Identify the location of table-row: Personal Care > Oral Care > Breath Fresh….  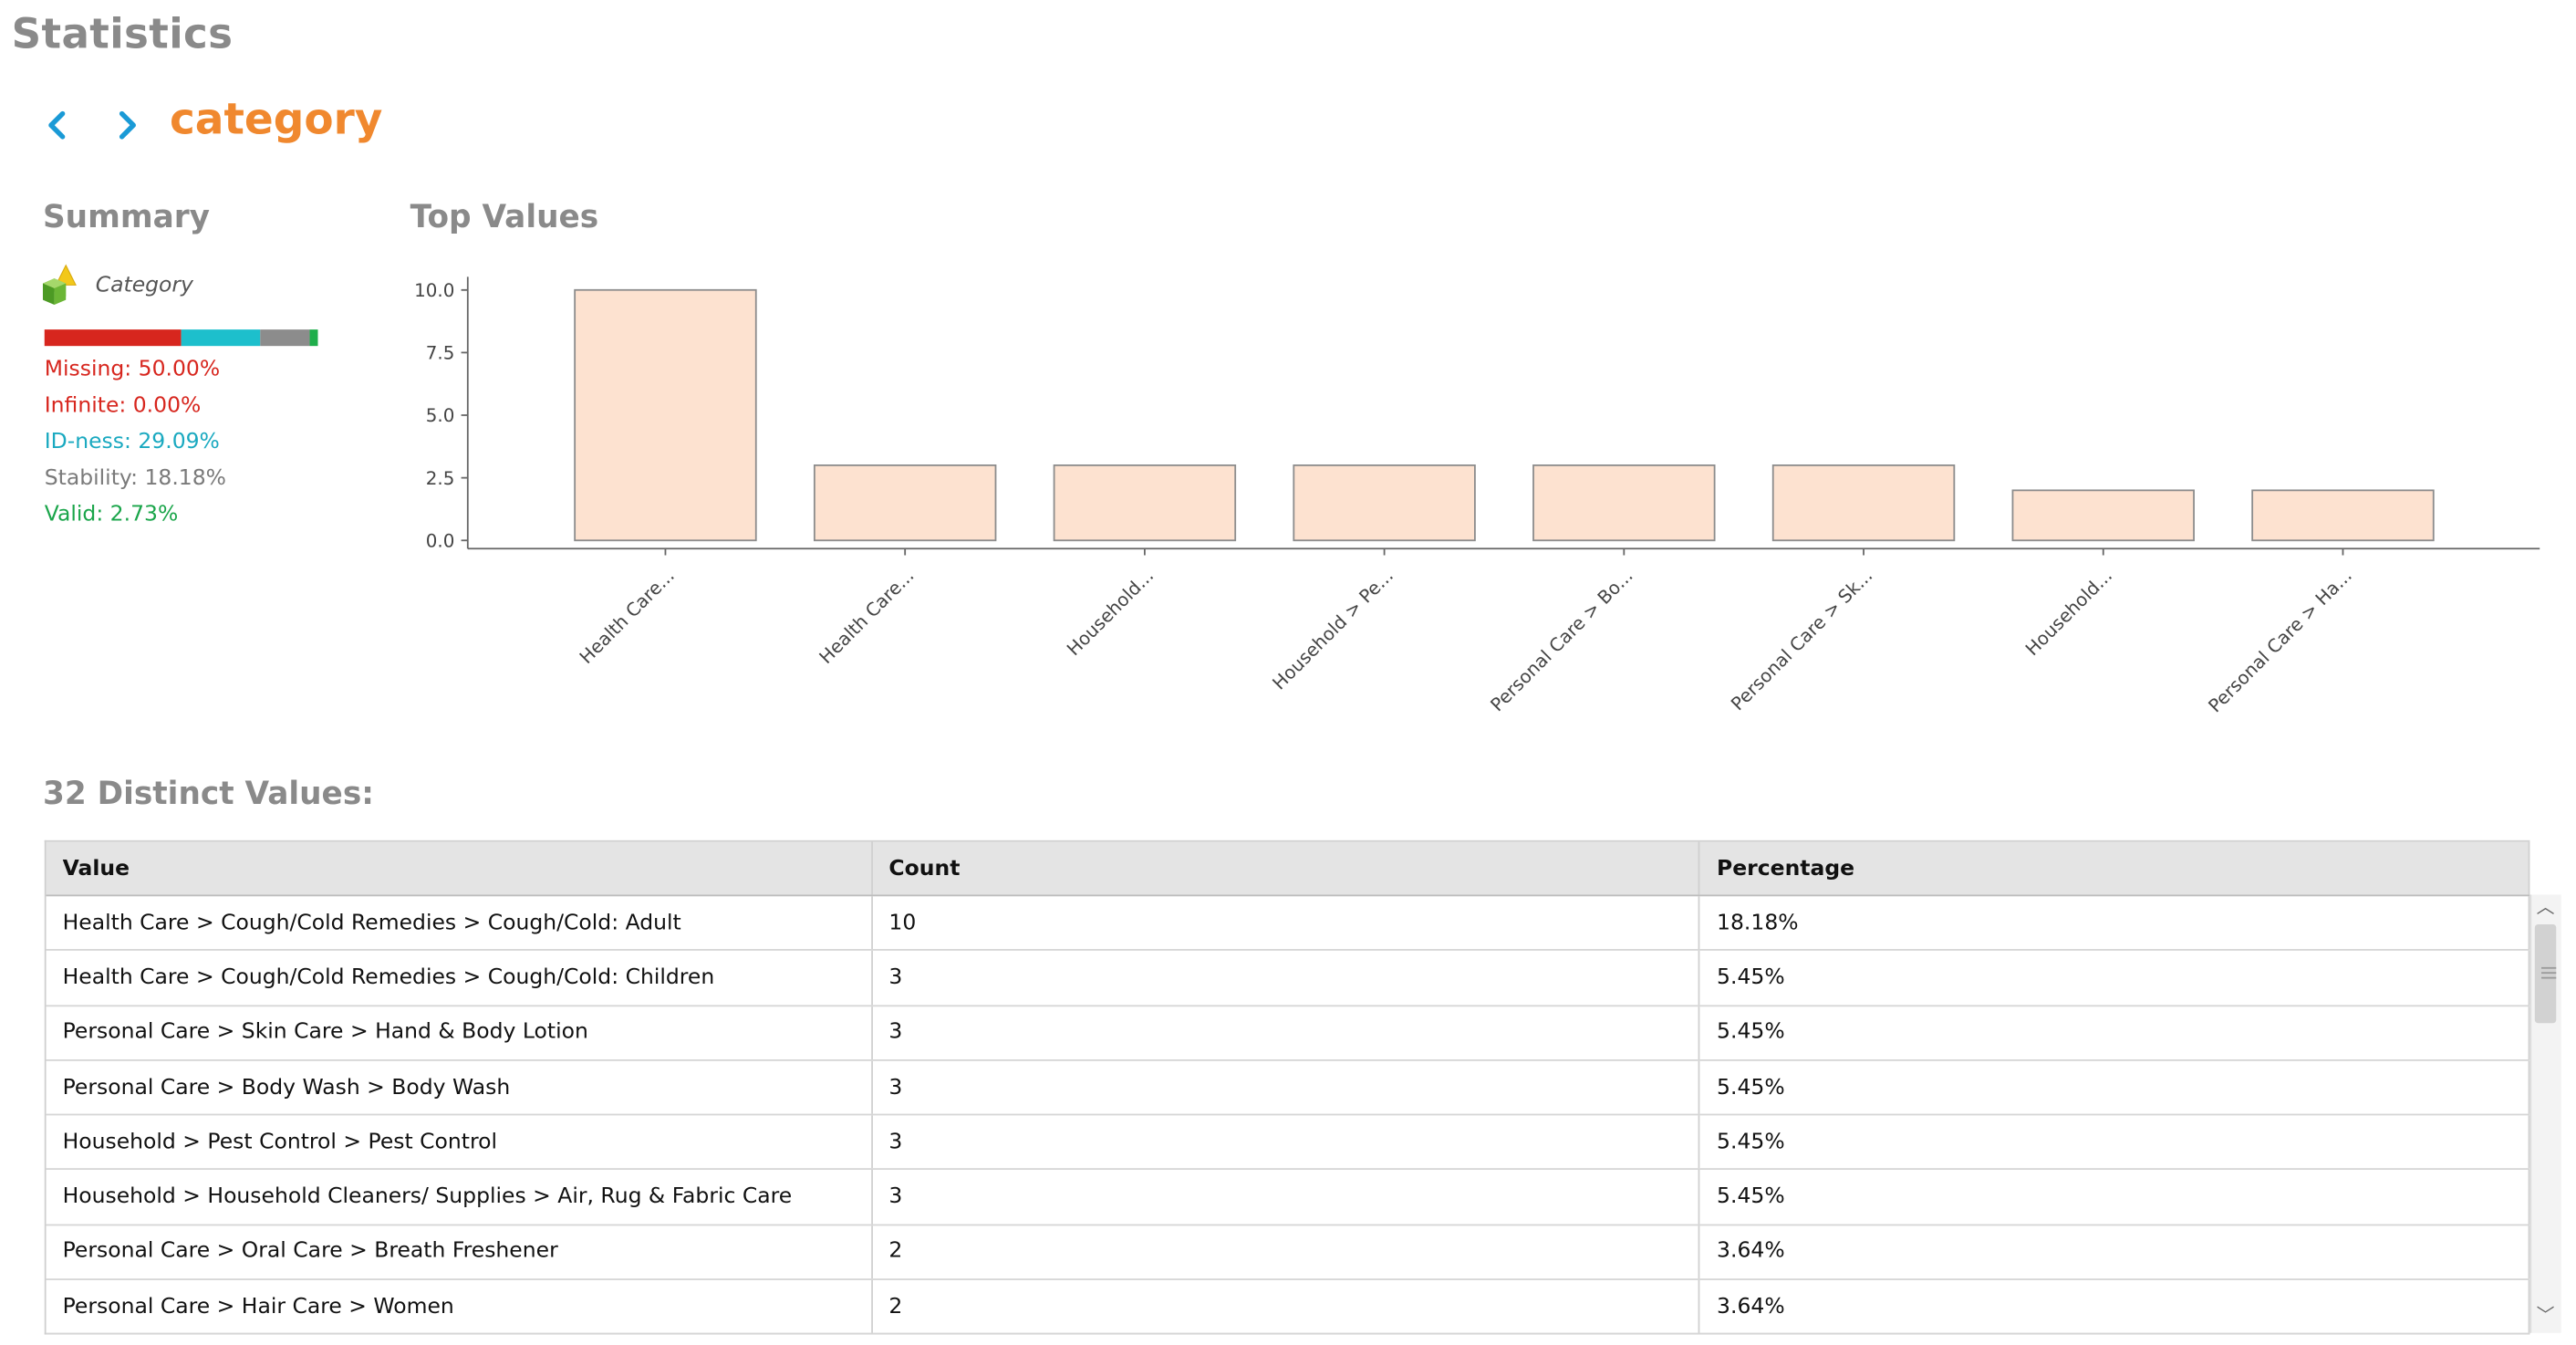
(1288, 1253).